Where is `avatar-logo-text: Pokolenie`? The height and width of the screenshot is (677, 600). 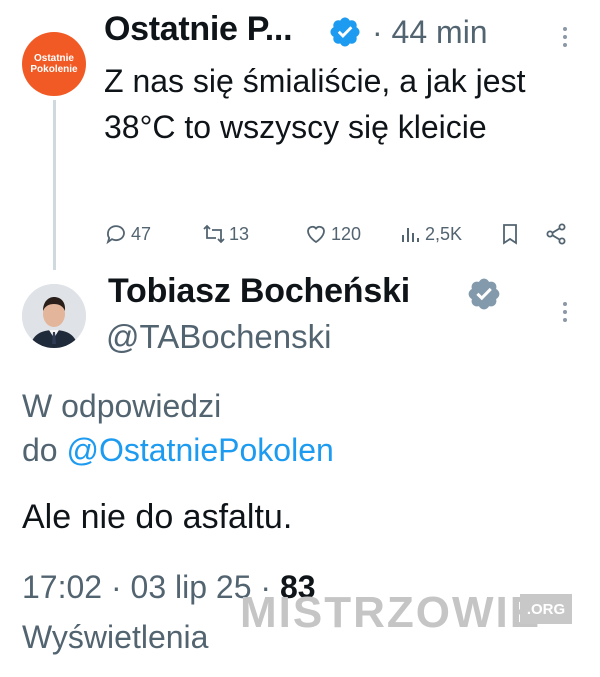
avatar-logo-text: Pokolenie is located at coordinates (54, 69).